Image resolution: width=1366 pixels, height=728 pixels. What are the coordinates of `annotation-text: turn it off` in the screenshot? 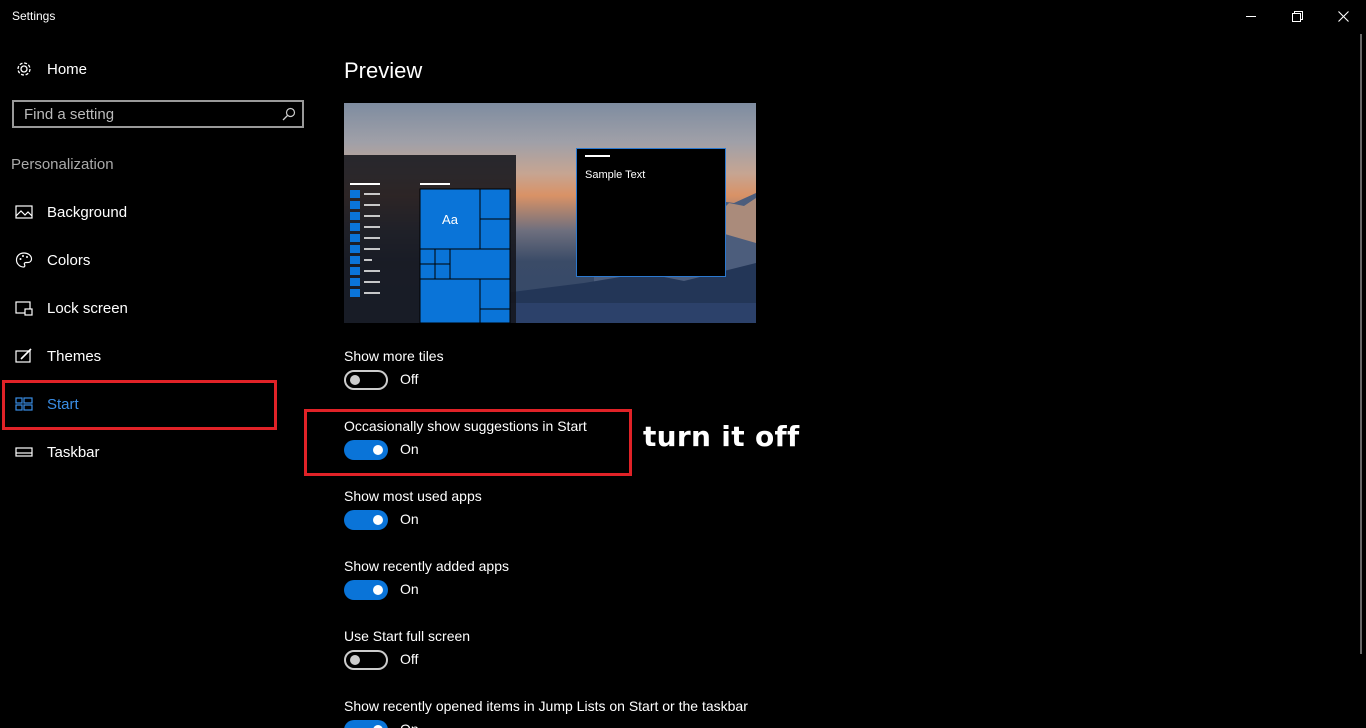 It's located at (721, 436).